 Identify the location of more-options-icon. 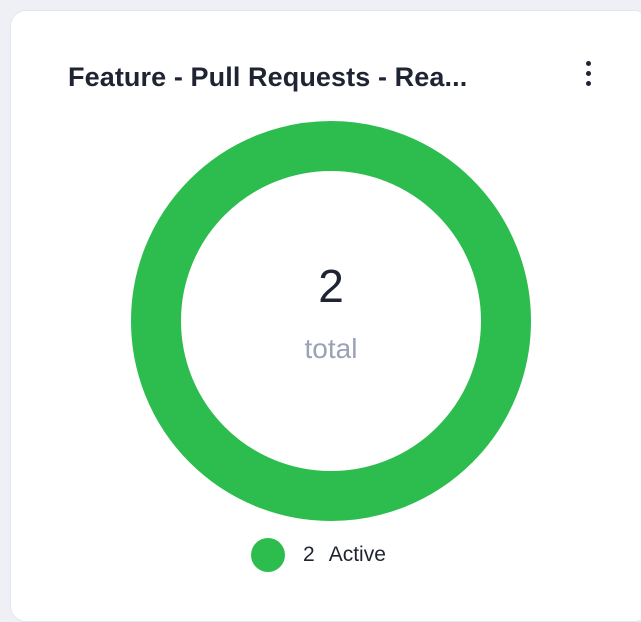
(588, 73).